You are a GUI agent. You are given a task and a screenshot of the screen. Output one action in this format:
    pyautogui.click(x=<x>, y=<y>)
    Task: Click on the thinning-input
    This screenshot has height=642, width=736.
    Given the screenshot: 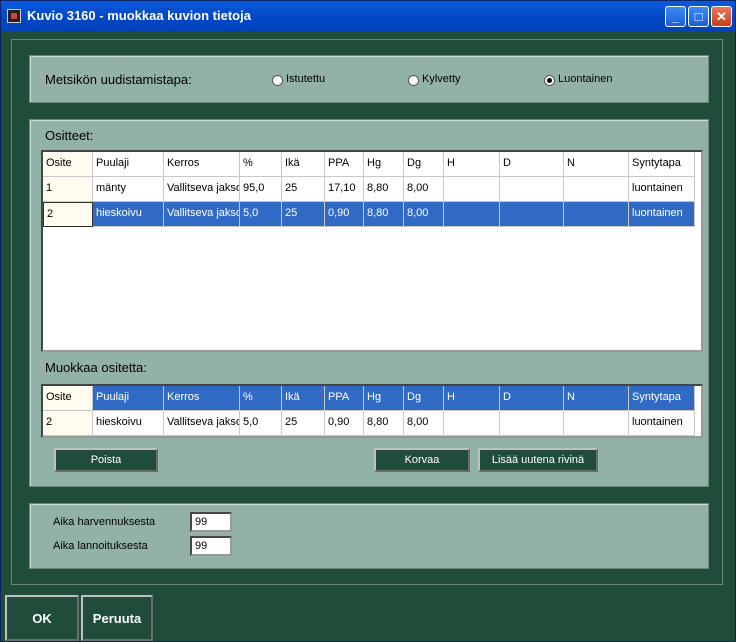 What is the action you would take?
    pyautogui.click(x=211, y=522)
    